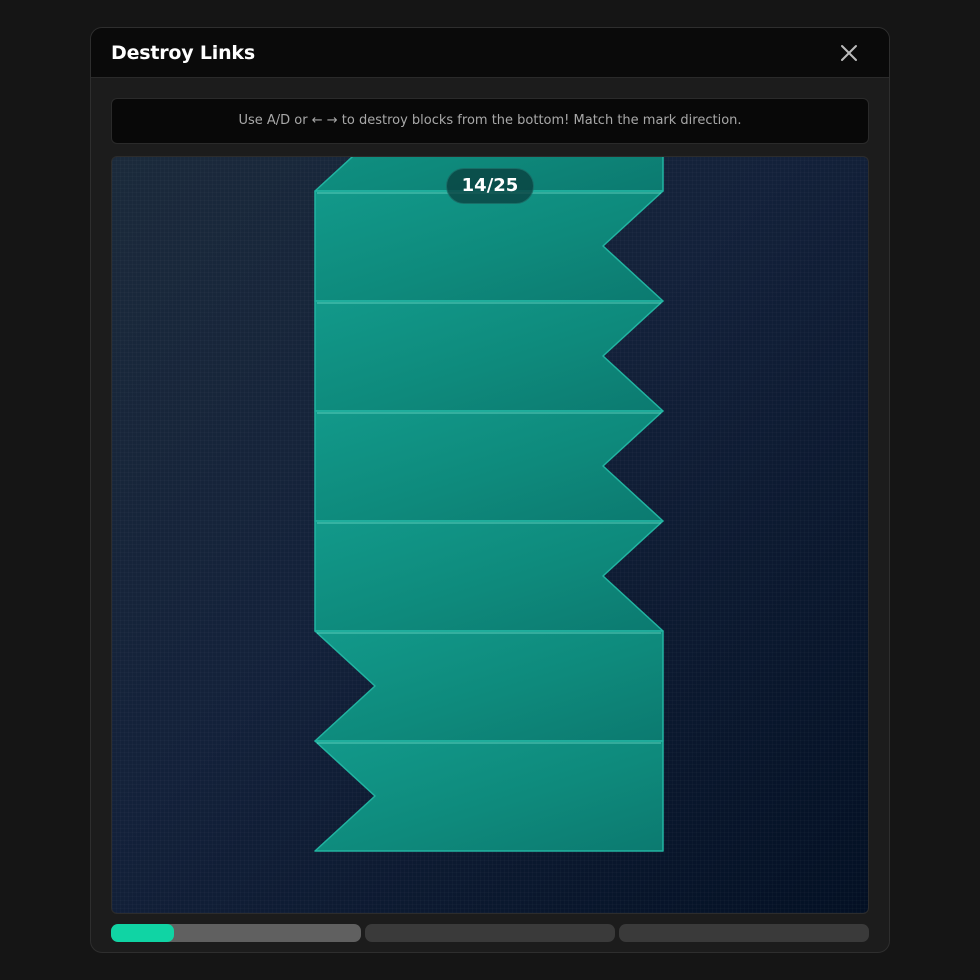 The image size is (980, 980). What do you see at coordinates (490, 53) in the screenshot?
I see `modal-header: Destroy Links` at bounding box center [490, 53].